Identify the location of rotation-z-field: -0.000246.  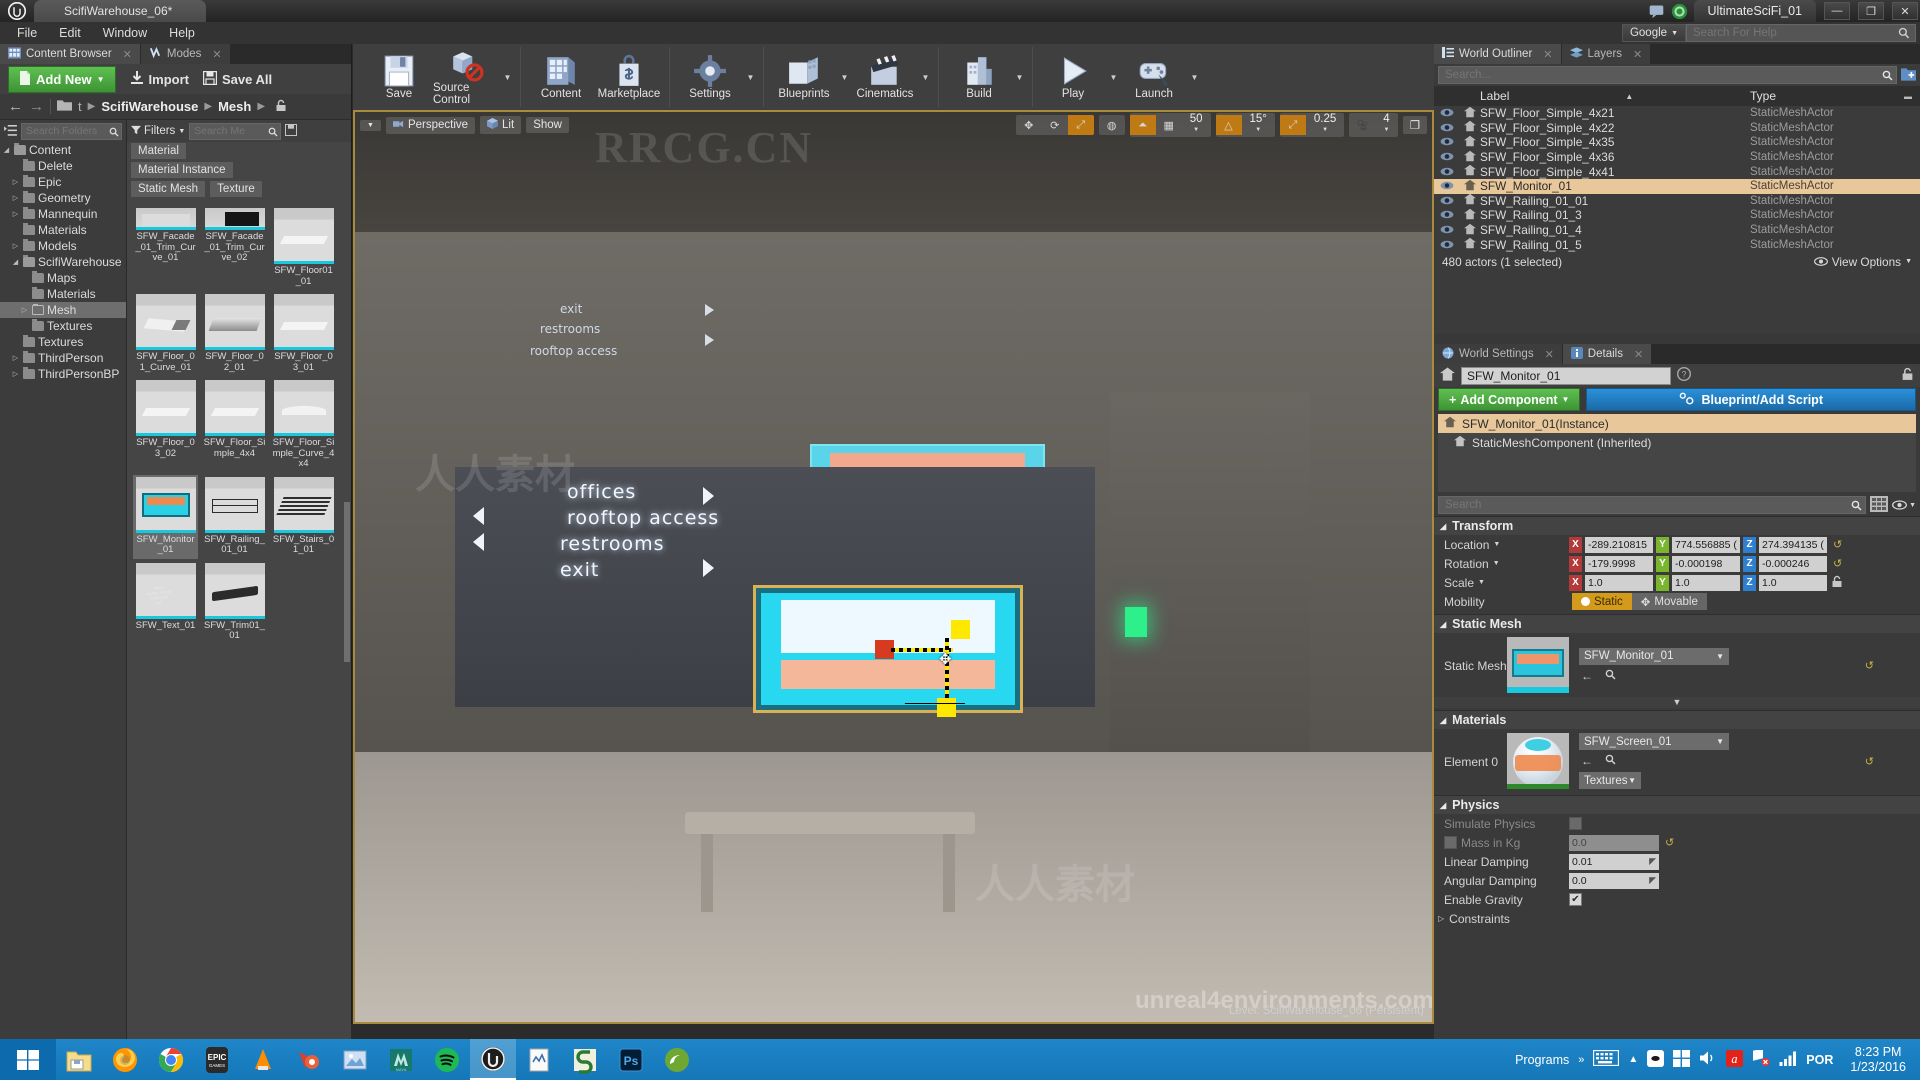
(1793, 563).